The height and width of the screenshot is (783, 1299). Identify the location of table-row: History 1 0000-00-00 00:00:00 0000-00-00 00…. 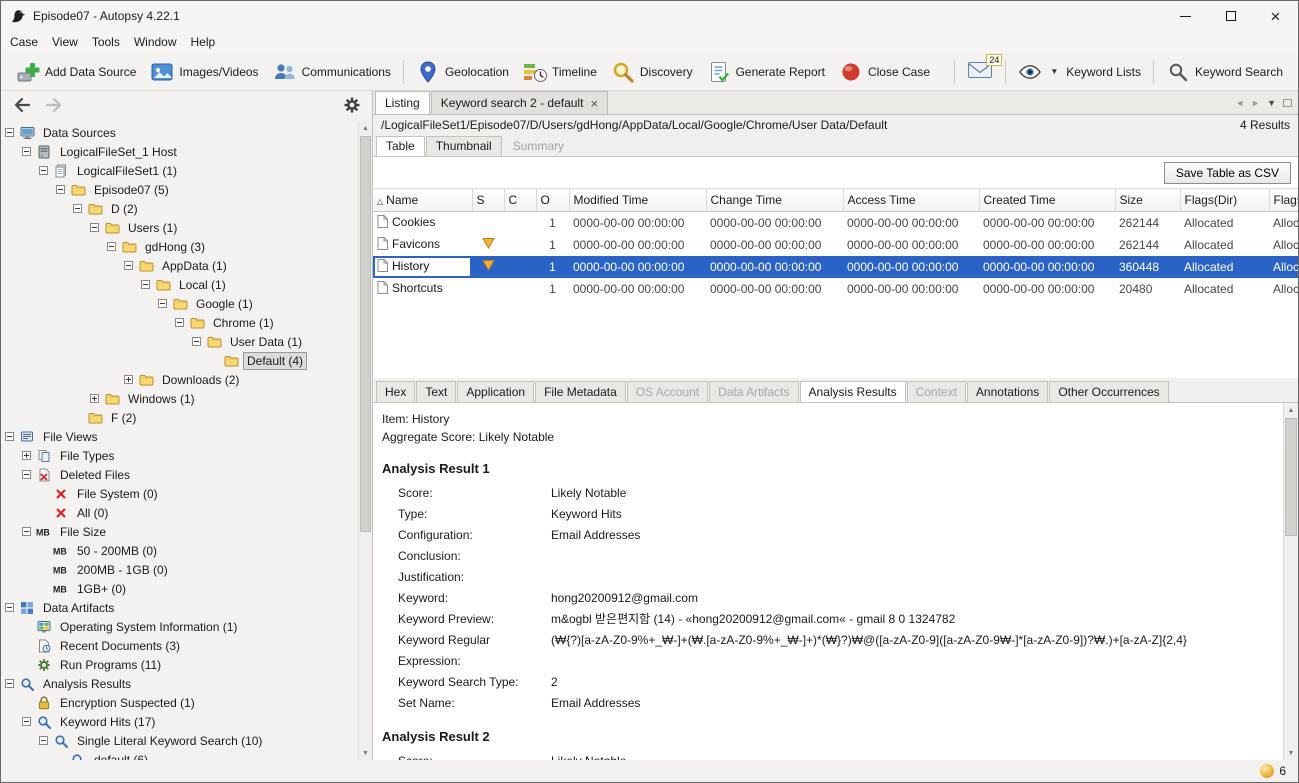
(835, 266).